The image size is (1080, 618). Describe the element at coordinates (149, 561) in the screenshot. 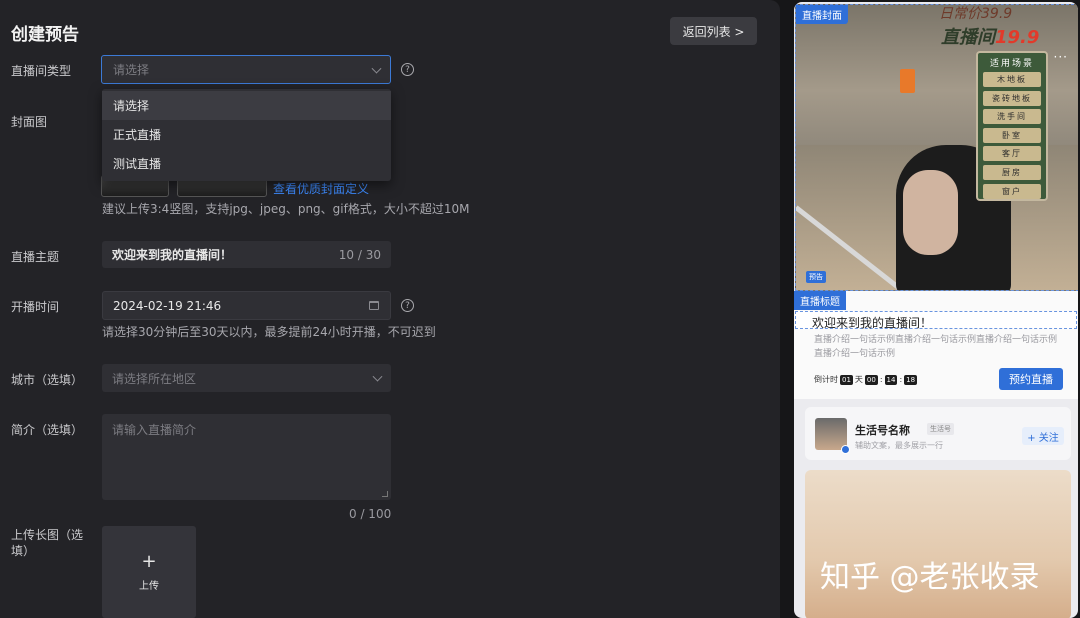

I see `plus-icon: +` at that location.